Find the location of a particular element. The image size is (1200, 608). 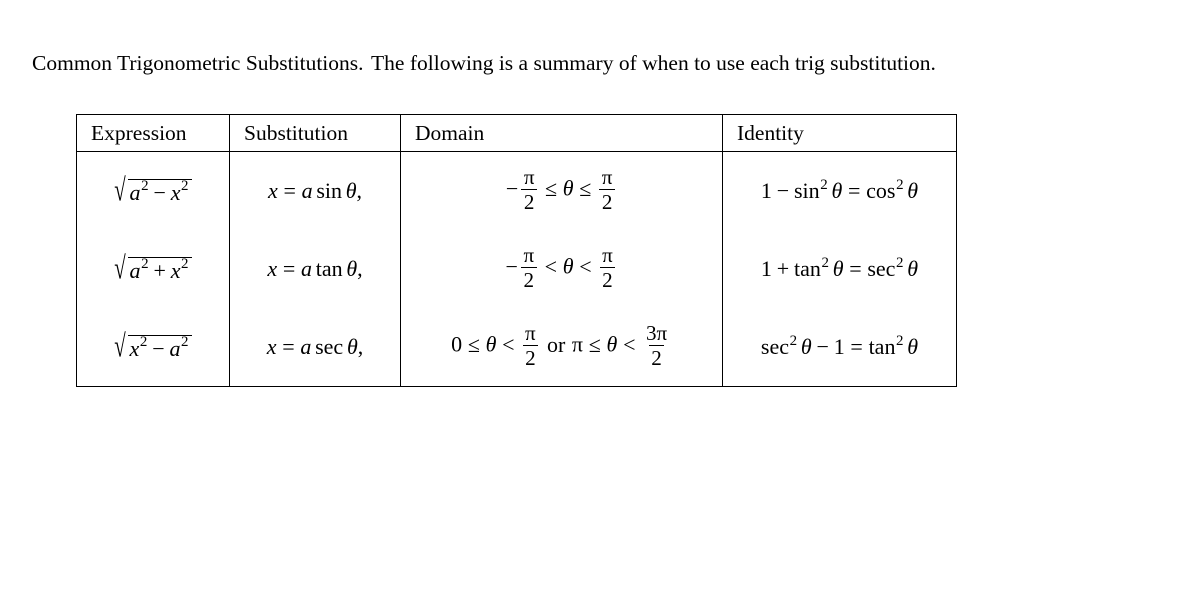

domain-formula: − π 2 ≤ θ ≤ π 2 is located at coordinates (561, 190).